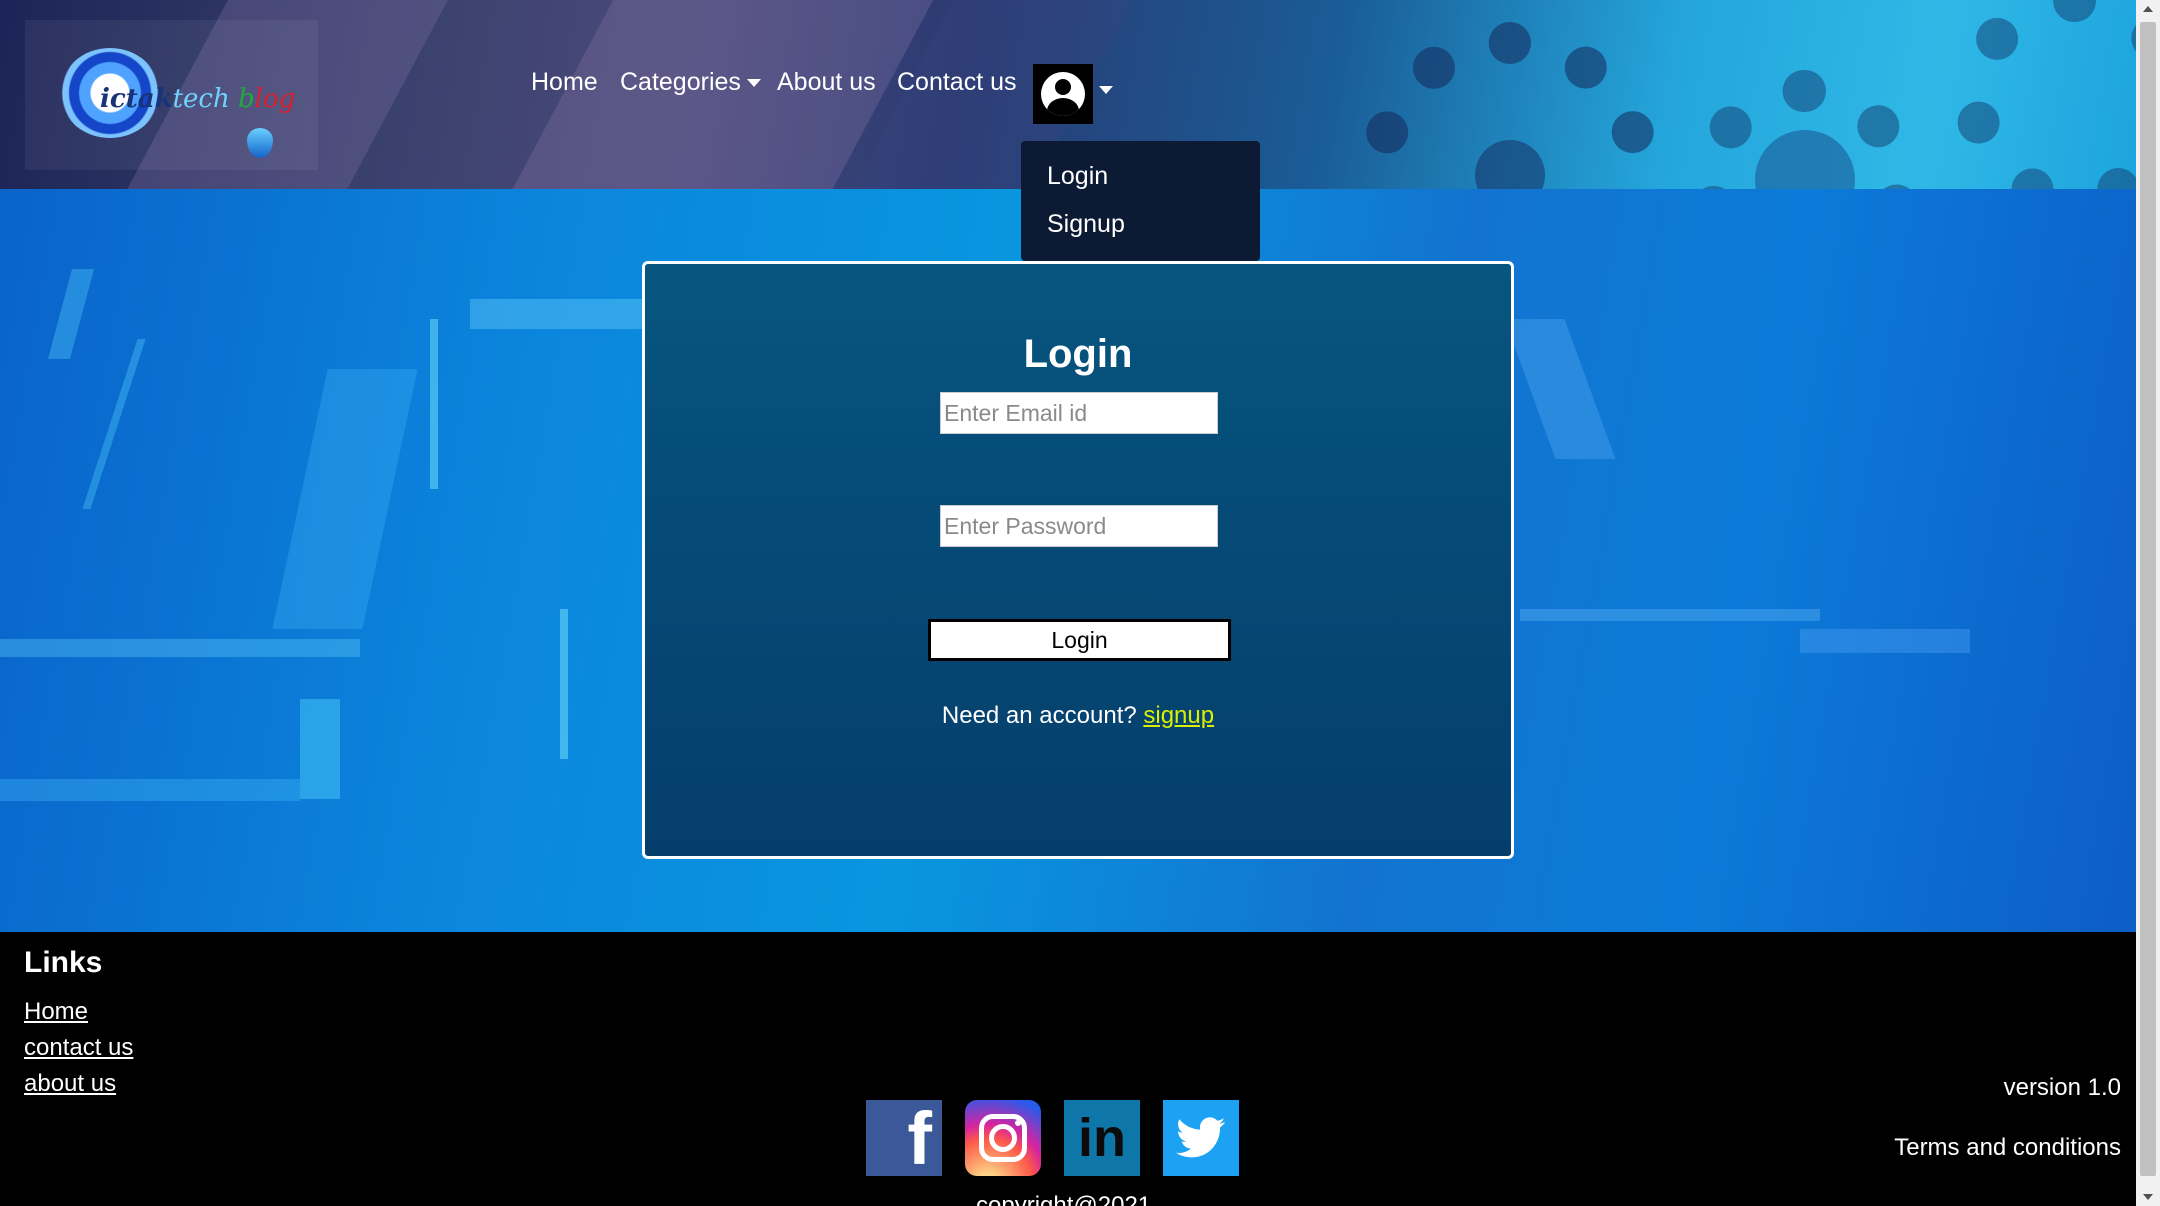  What do you see at coordinates (1178, 715) in the screenshot?
I see `signup-link: signup` at bounding box center [1178, 715].